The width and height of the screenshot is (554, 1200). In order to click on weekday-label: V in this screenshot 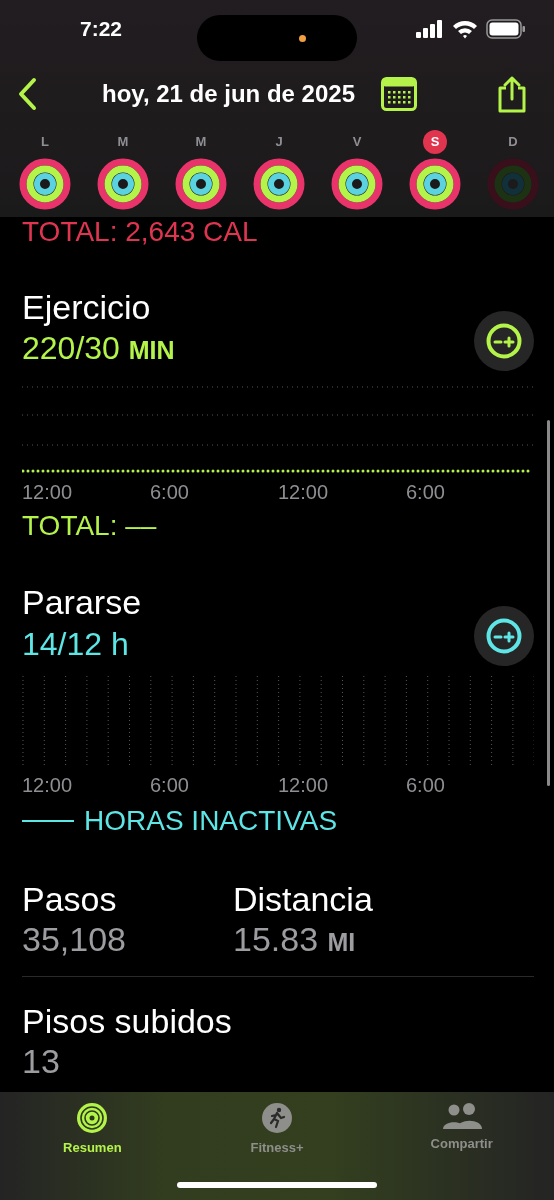, I will do `click(357, 142)`.